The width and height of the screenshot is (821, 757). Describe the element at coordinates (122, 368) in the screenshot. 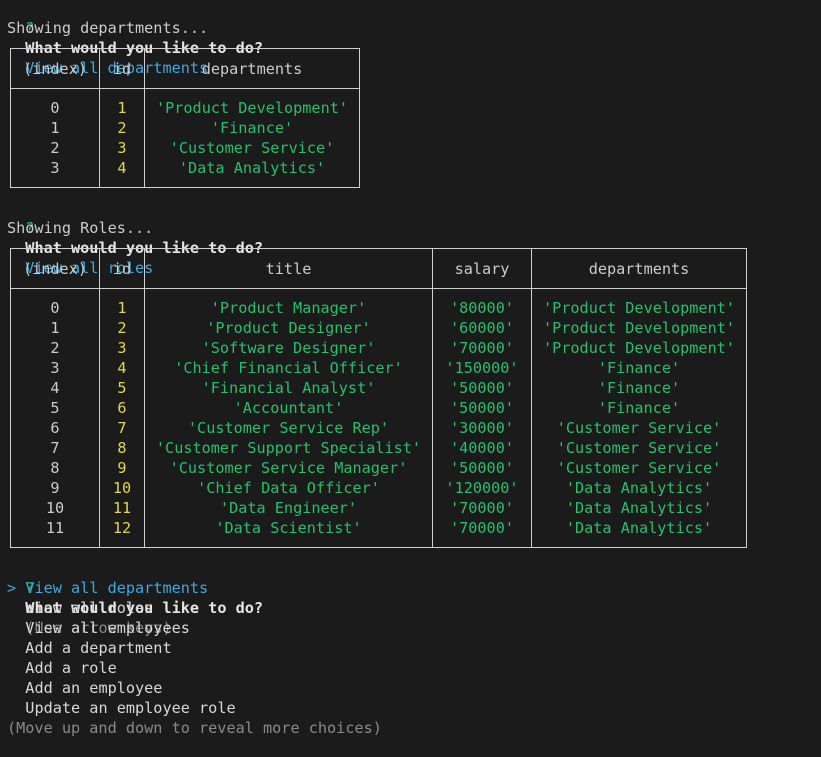

I see `id-cell: 4` at that location.